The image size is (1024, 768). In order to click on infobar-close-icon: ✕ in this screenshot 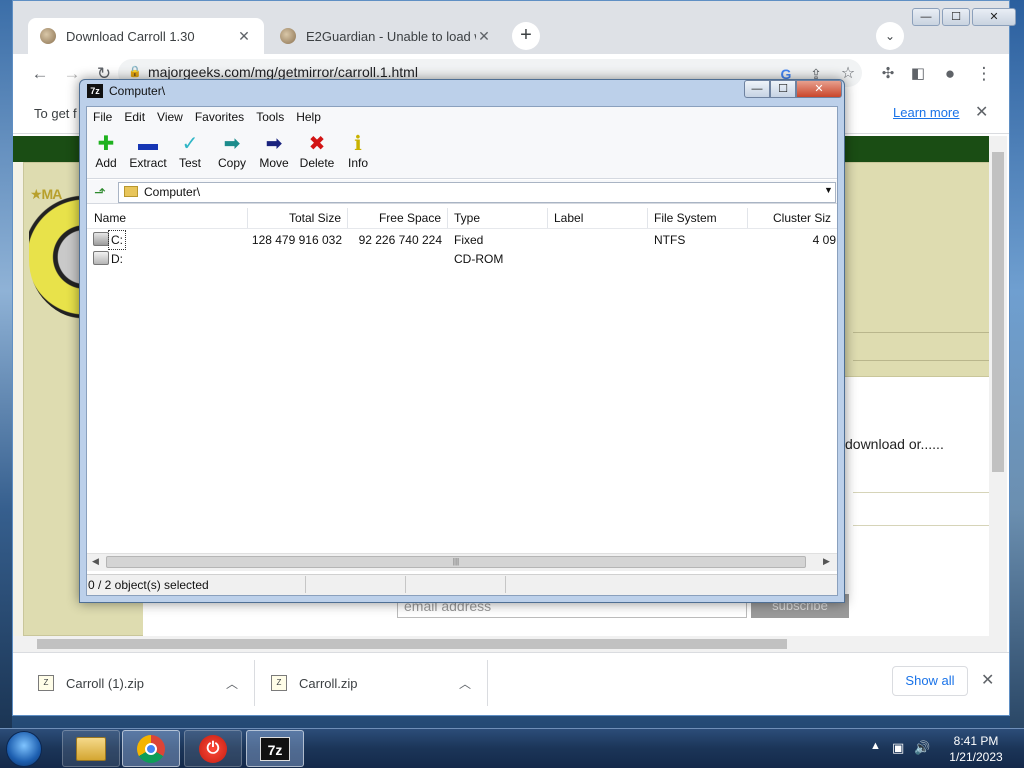, I will do `click(981, 112)`.